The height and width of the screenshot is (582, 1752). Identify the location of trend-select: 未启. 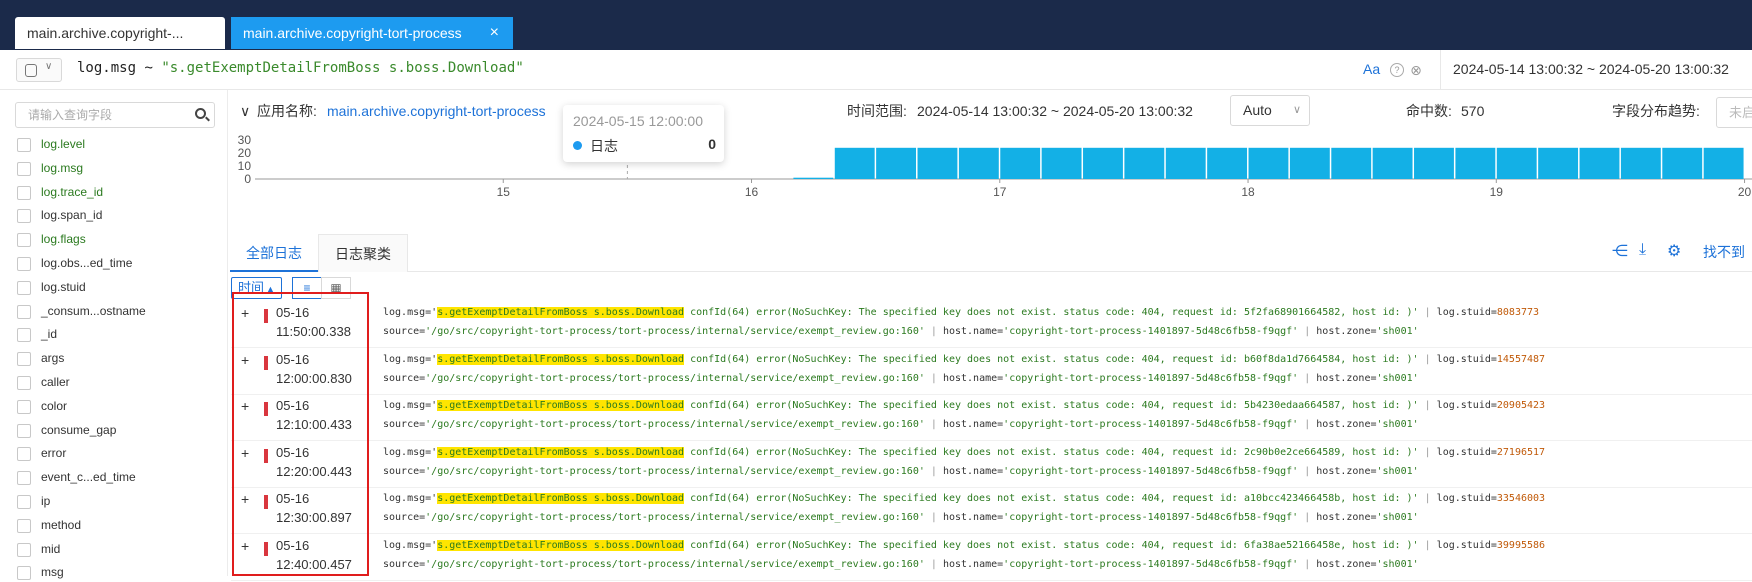
(1734, 112).